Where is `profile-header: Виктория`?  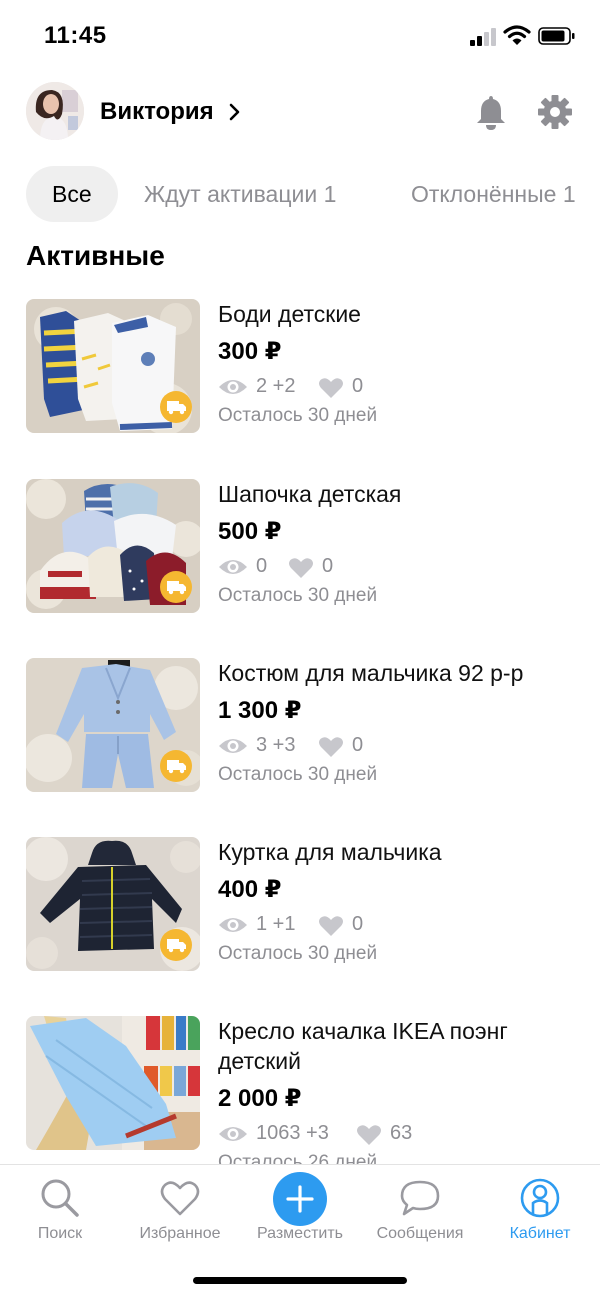 profile-header: Виктория is located at coordinates (300, 113).